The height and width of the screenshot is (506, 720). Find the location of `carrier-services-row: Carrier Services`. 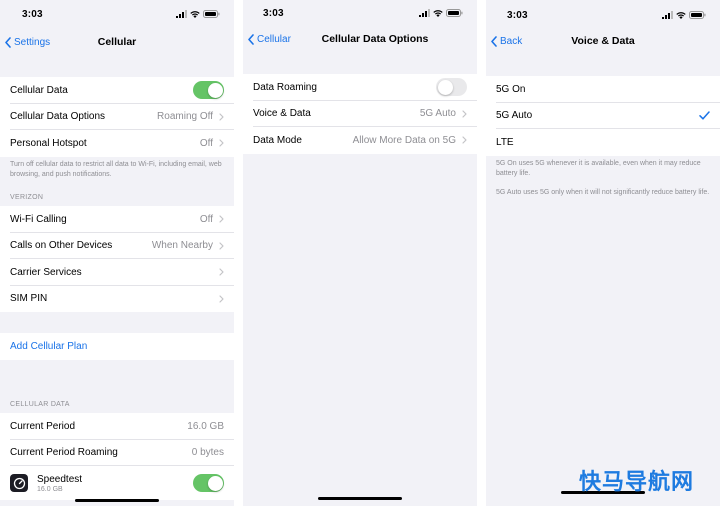

carrier-services-row: Carrier Services is located at coordinates (117, 272).